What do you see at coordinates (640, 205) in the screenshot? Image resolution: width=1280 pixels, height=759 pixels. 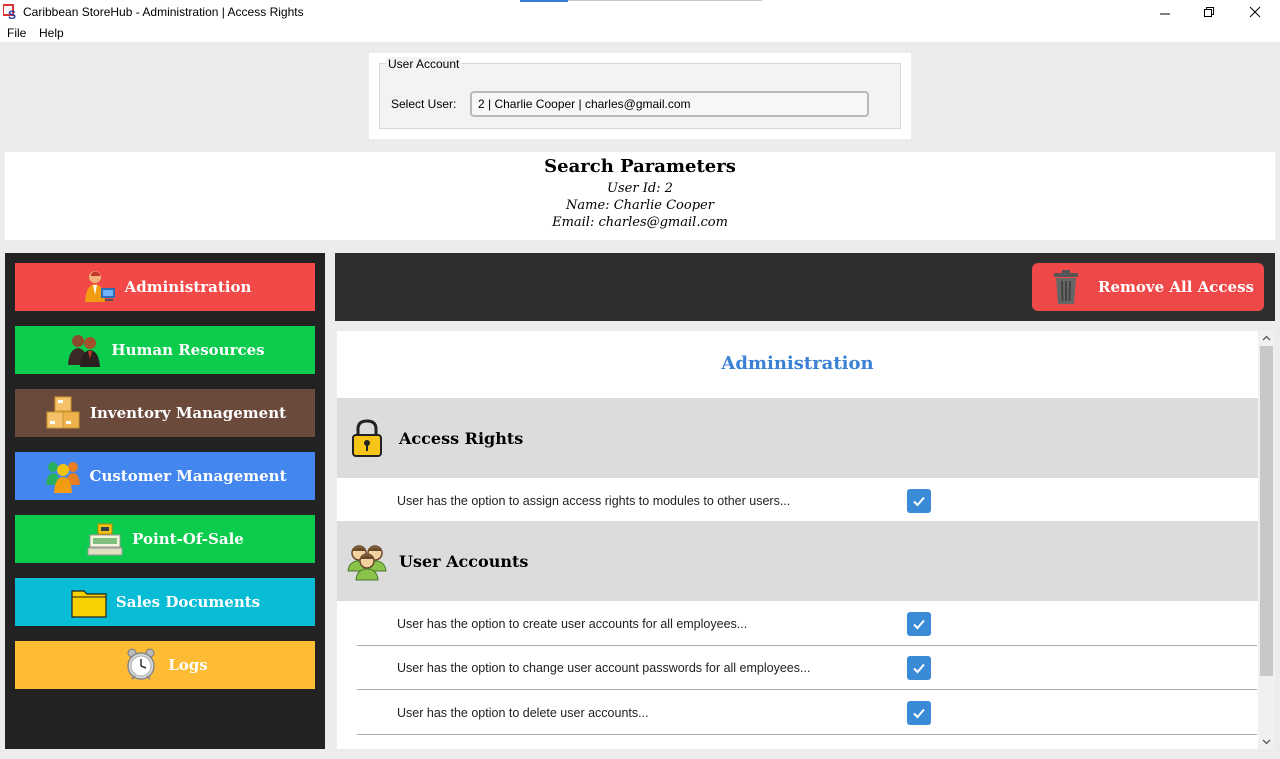 I see `search-name: Name: Charlie Cooper` at bounding box center [640, 205].